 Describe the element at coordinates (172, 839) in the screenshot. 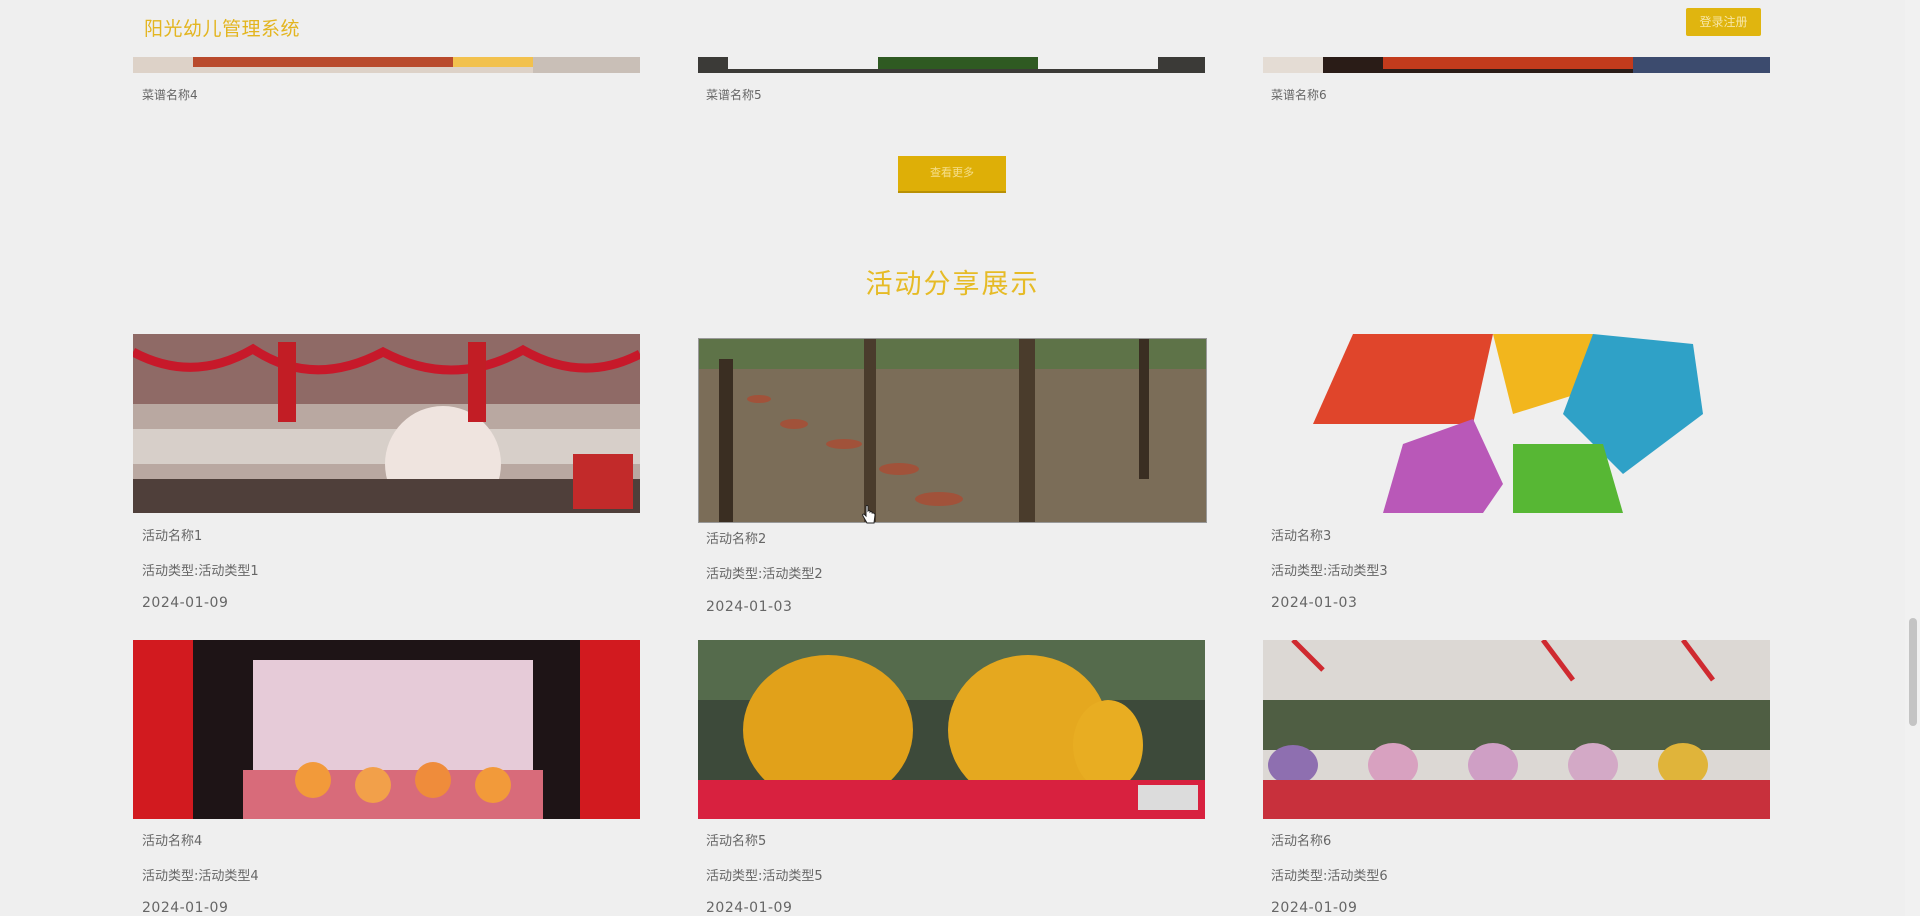

I see `activity-name: 活动名称4` at that location.